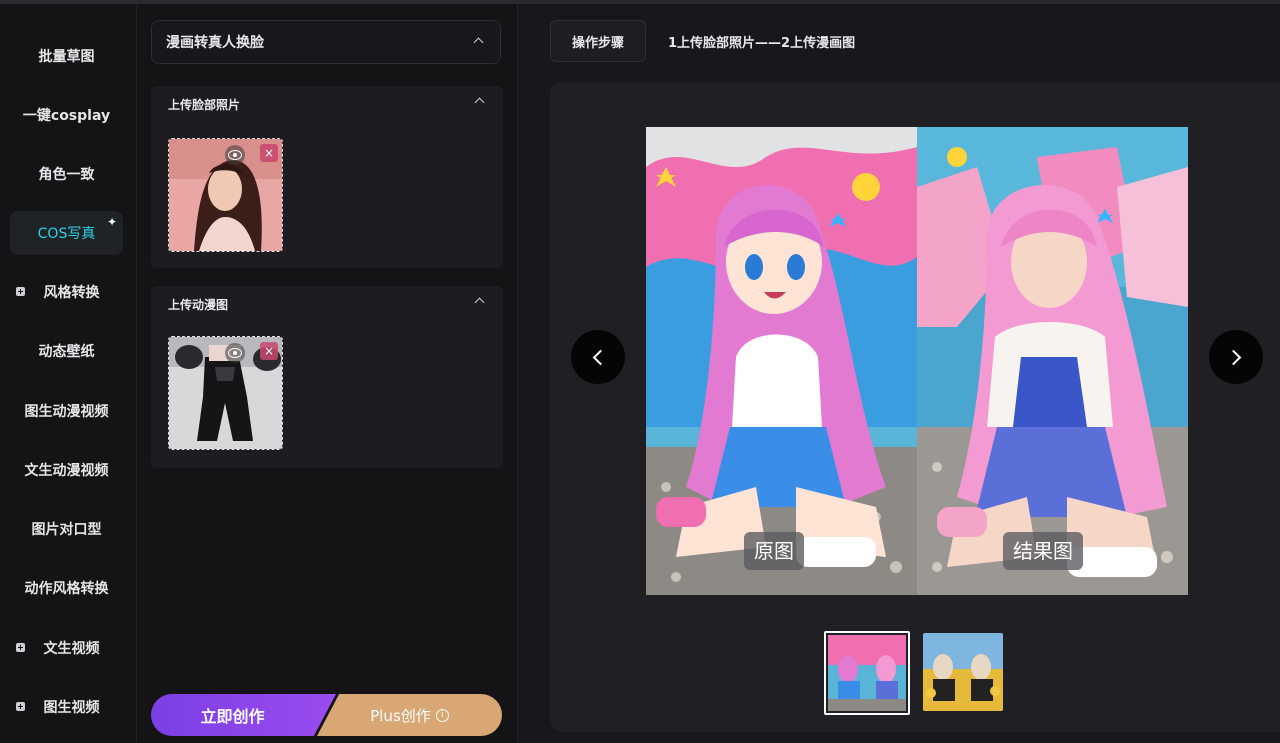 The image size is (1280, 743). Describe the element at coordinates (1043, 551) in the screenshot. I see `result-label: 结果图` at that location.